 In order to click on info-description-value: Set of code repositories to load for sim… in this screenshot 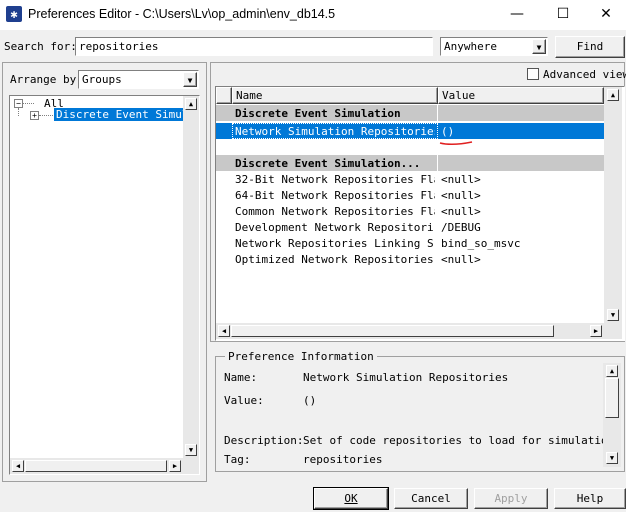, I will do `click(462, 440)`.